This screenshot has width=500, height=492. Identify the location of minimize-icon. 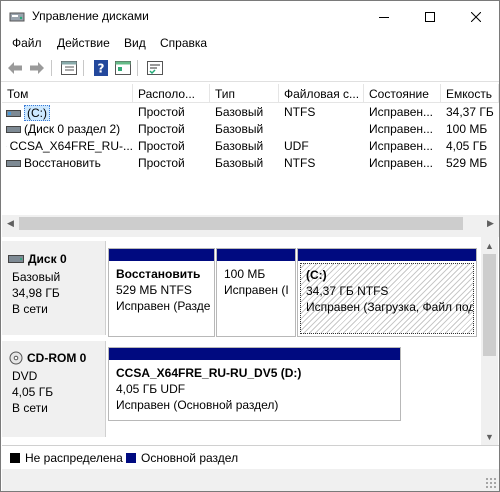
(384, 17).